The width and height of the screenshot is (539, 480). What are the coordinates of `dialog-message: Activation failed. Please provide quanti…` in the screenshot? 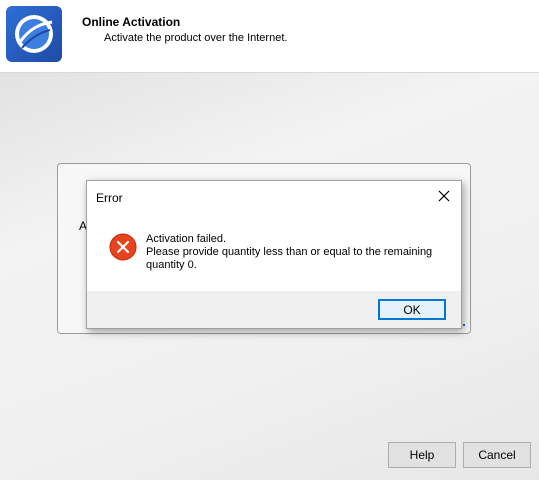 It's located at (296, 252).